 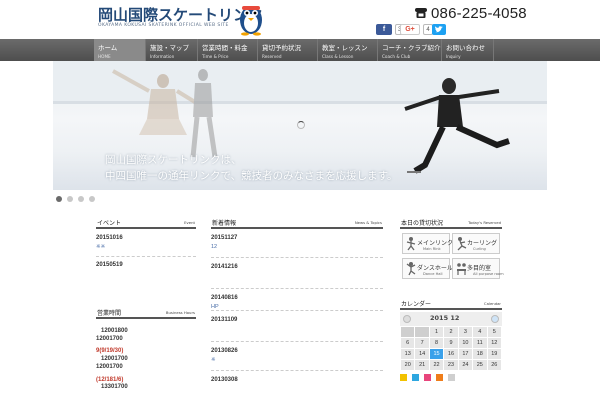 I want to click on phone-number: 086-225-4058, so click(x=470, y=13).